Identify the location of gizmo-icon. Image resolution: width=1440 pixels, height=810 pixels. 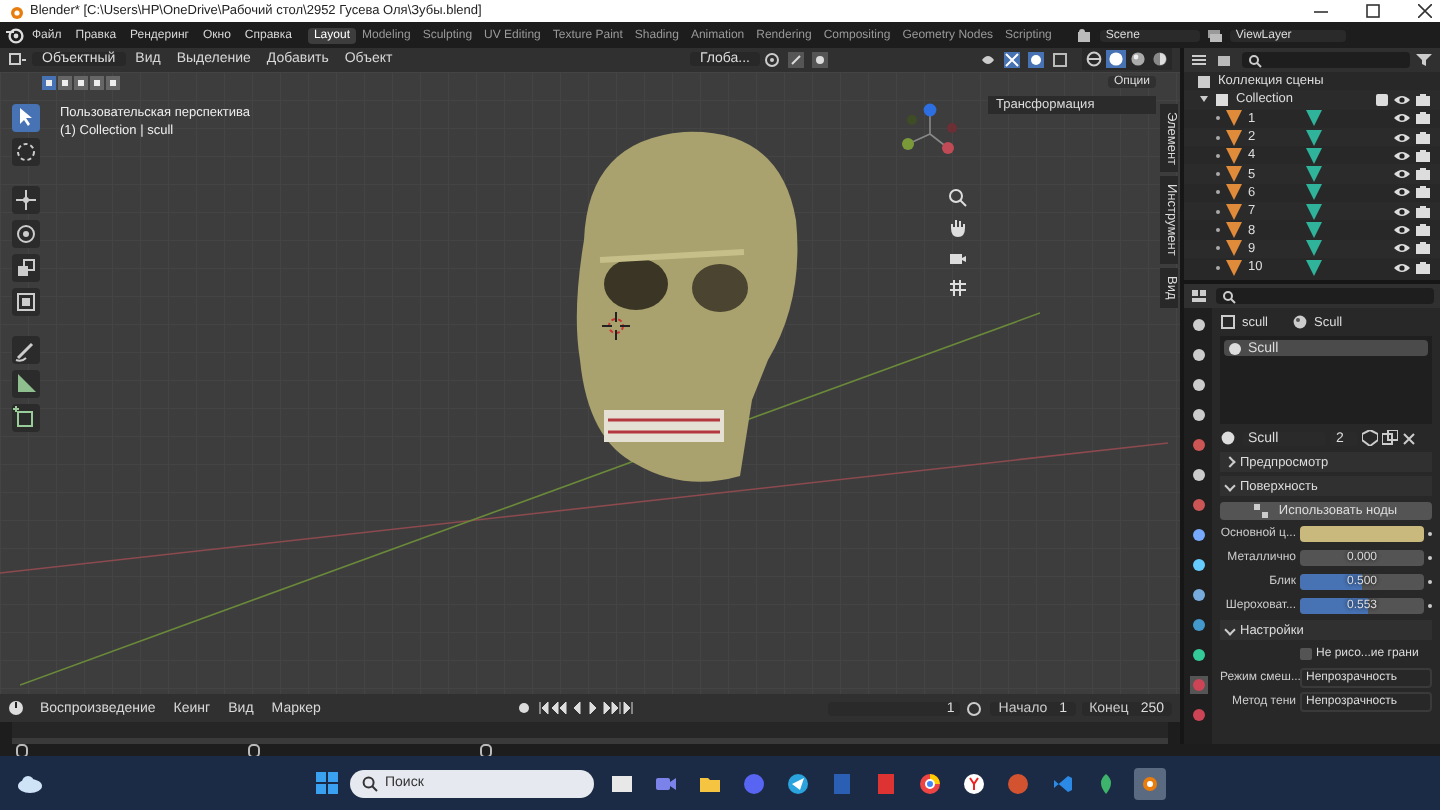
(1014, 59).